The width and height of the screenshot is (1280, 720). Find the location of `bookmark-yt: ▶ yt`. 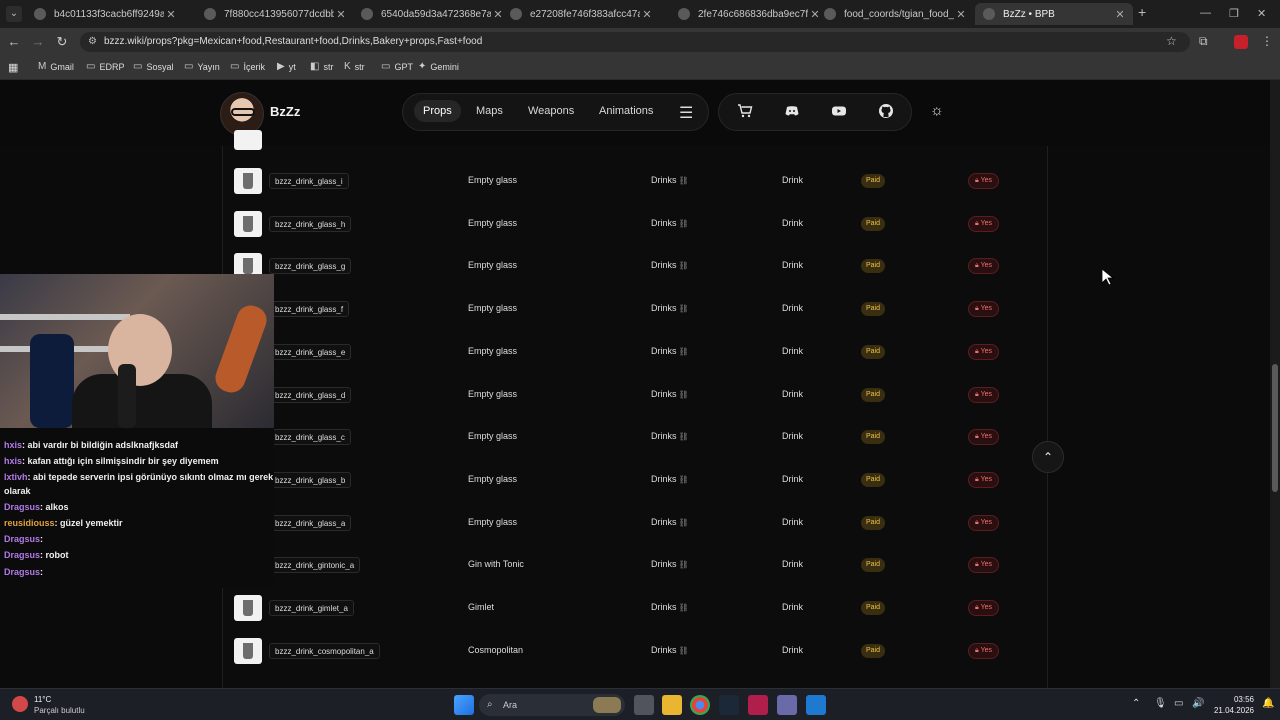

bookmark-yt: ▶ yt is located at coordinates (286, 66).